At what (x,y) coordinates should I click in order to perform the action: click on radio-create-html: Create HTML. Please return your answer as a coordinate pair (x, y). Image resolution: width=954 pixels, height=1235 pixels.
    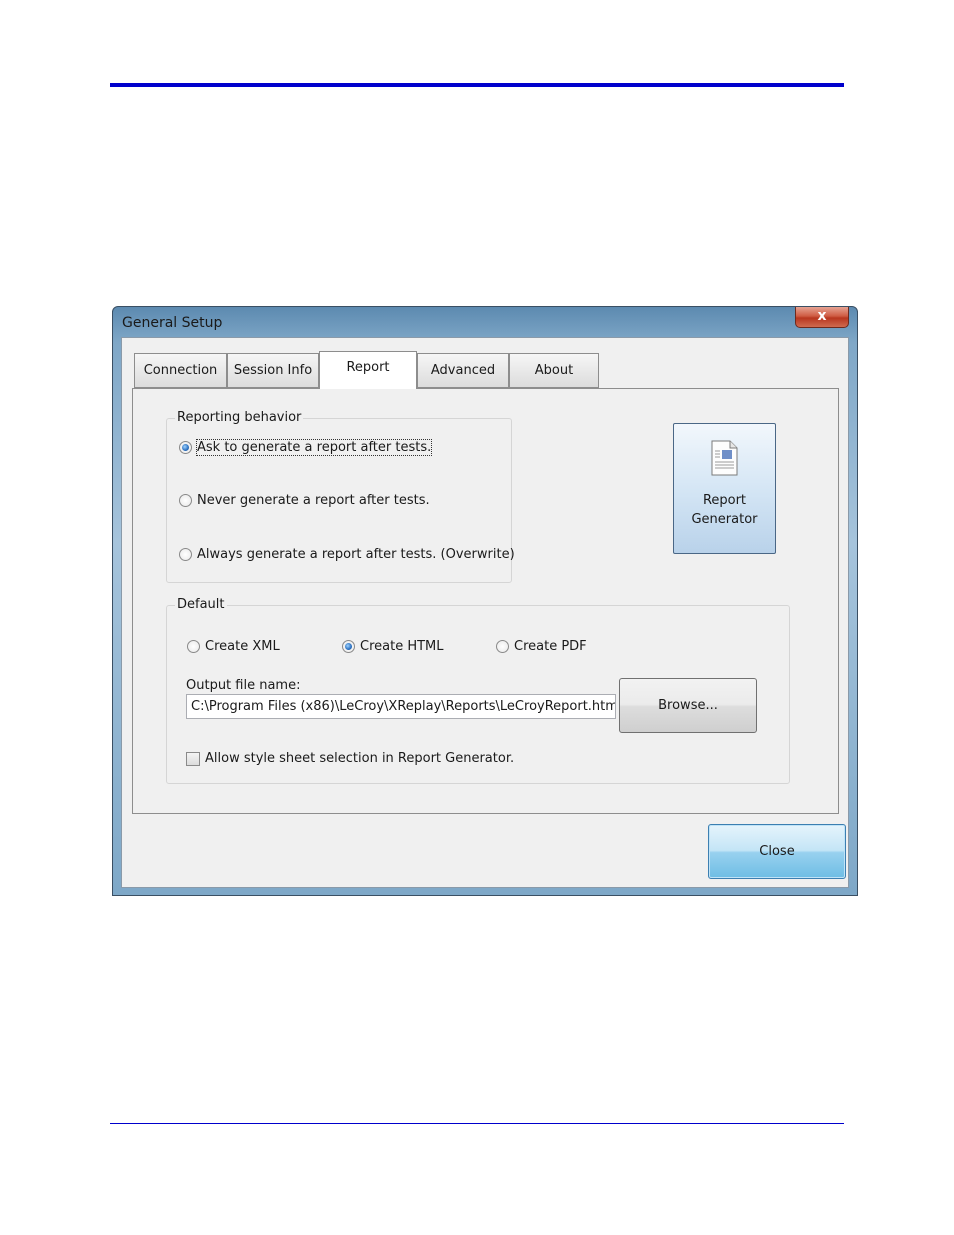
    Looking at the image, I should click on (393, 646).